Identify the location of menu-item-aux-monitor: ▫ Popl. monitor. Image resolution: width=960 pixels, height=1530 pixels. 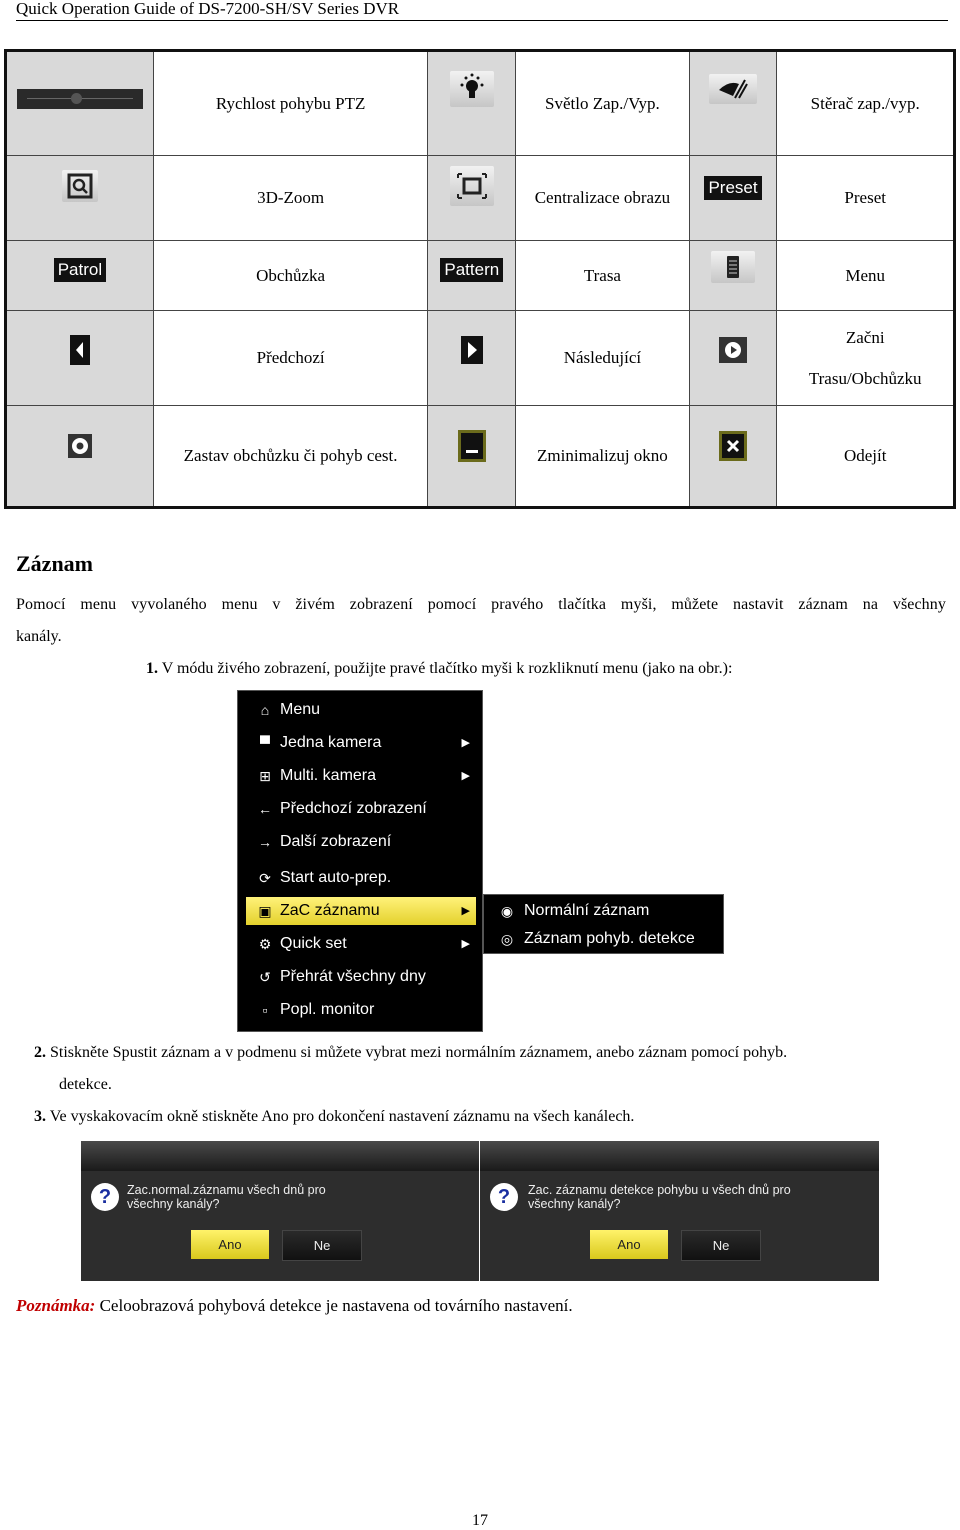
(361, 1010).